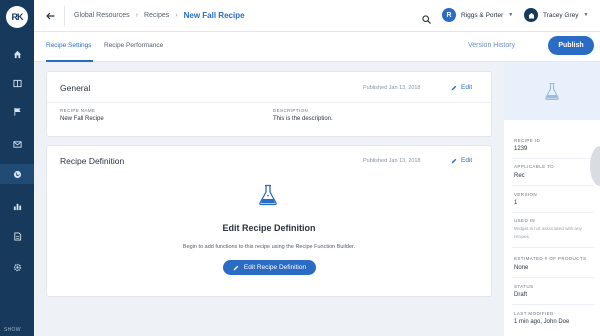 Image resolution: width=600 pixels, height=336 pixels. I want to click on recipe-definition-title: Recipe Definition, so click(92, 161).